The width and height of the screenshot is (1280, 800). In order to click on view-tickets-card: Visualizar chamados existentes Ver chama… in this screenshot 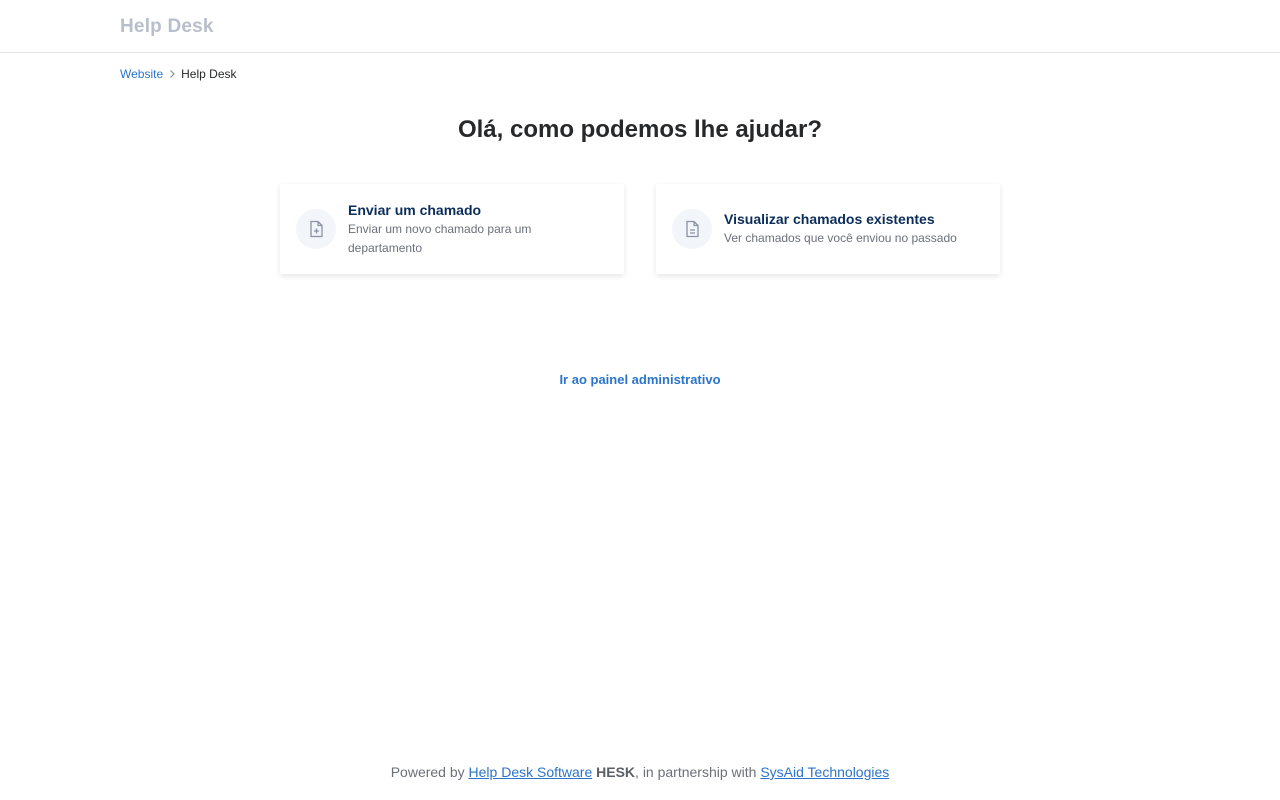, I will do `click(828, 229)`.